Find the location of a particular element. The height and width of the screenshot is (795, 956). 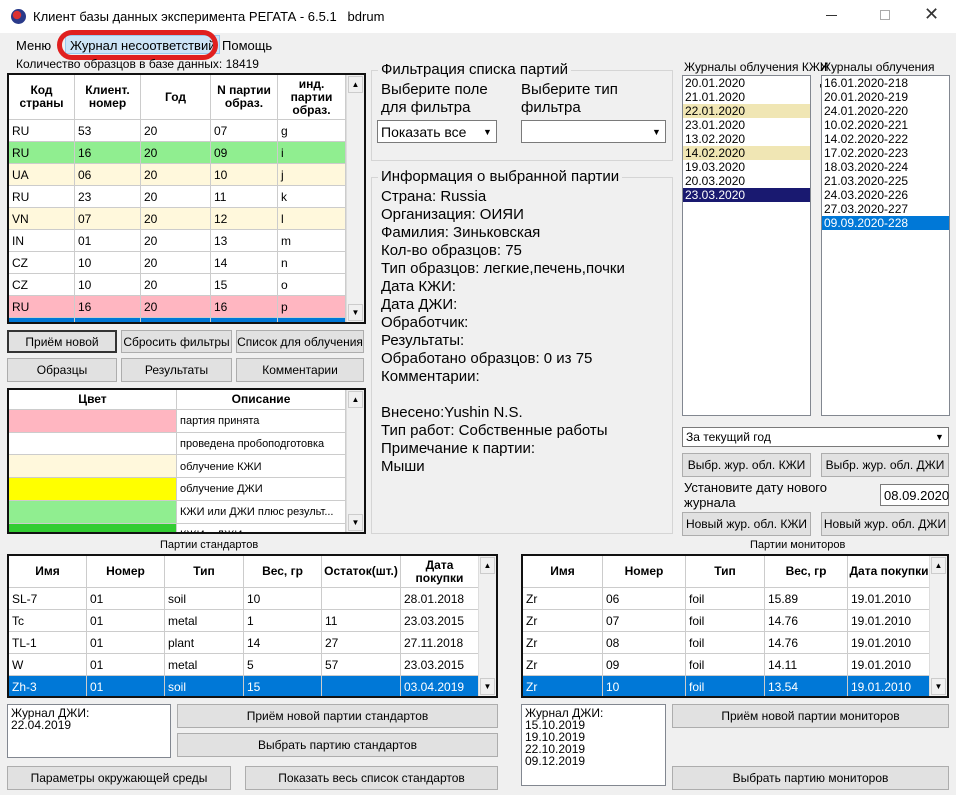

standards-column-header: Дата покупки is located at coordinates (440, 571).